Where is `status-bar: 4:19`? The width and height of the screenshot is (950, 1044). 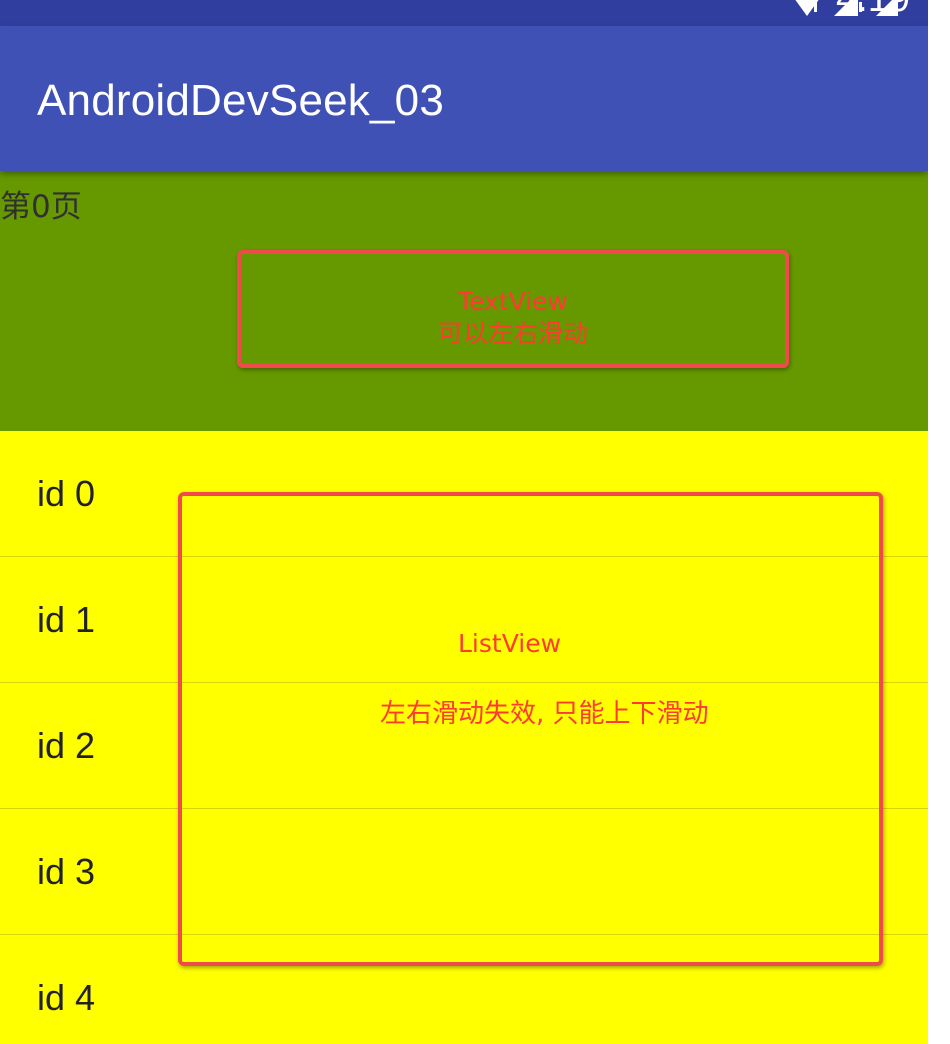
status-bar: 4:19 is located at coordinates (464, 13).